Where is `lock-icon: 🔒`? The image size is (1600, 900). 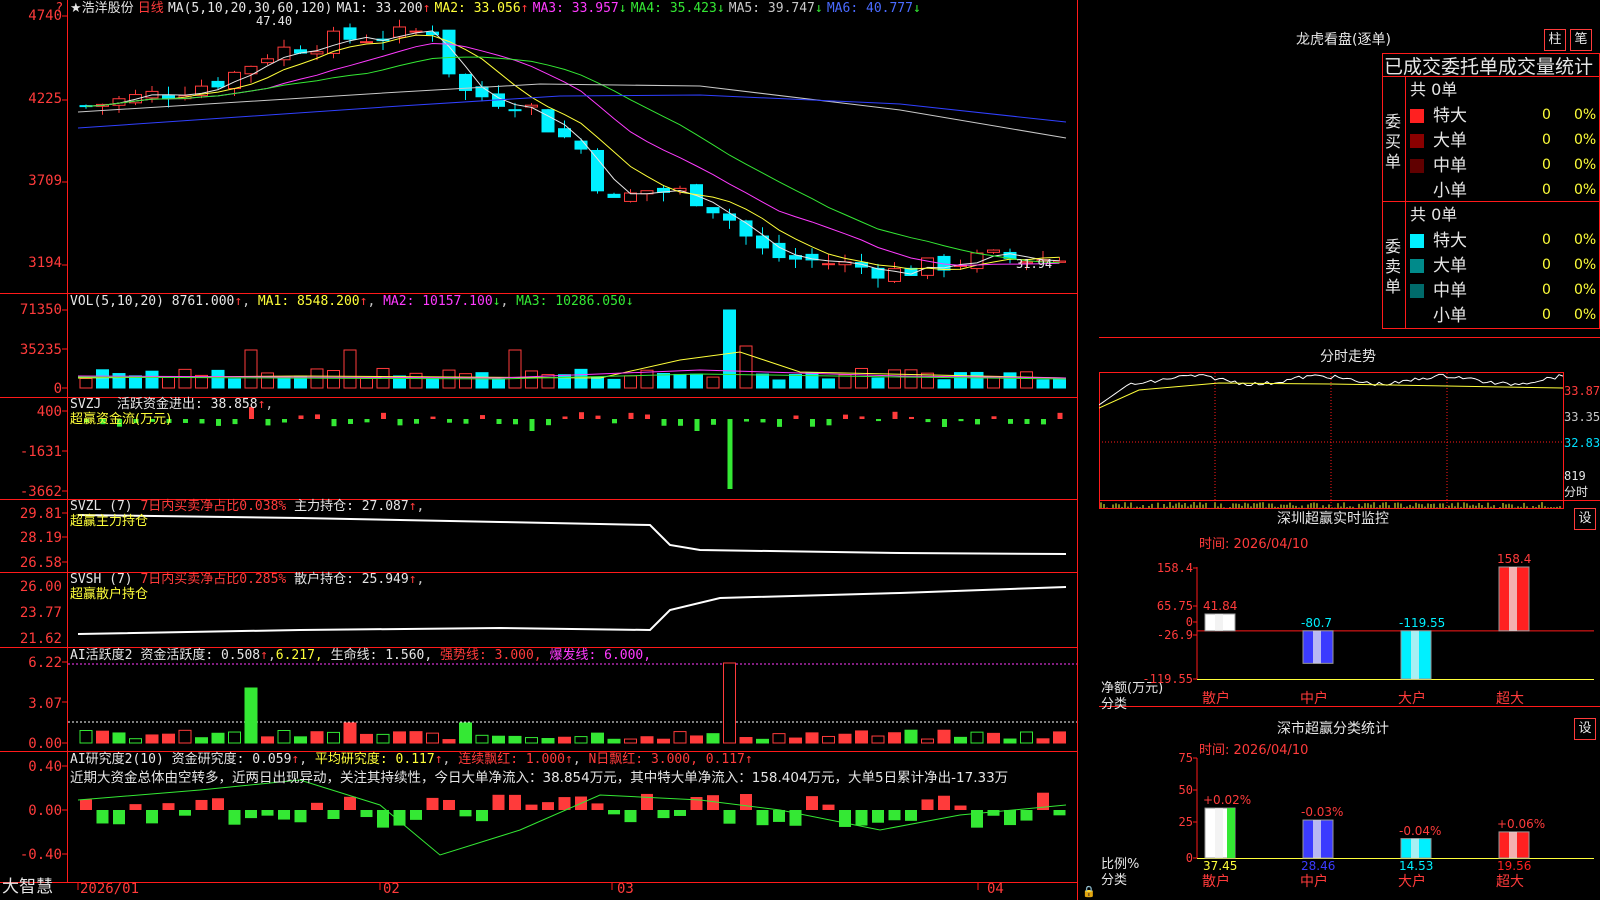
lock-icon: 🔒 is located at coordinates (1089, 891).